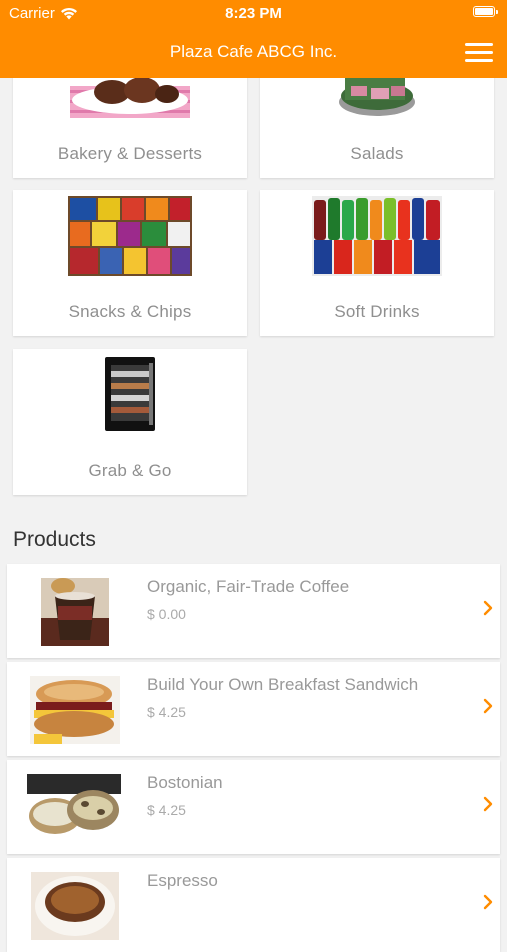 This screenshot has height=952, width=507. Describe the element at coordinates (130, 470) in the screenshot. I see `category-label: Grab & Go` at that location.